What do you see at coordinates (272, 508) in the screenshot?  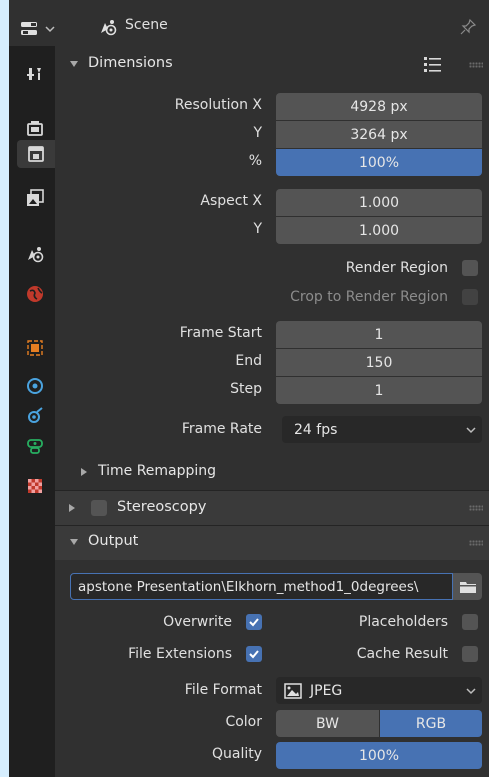 I see `stereoscopy-panel-header: Stereoscopy` at bounding box center [272, 508].